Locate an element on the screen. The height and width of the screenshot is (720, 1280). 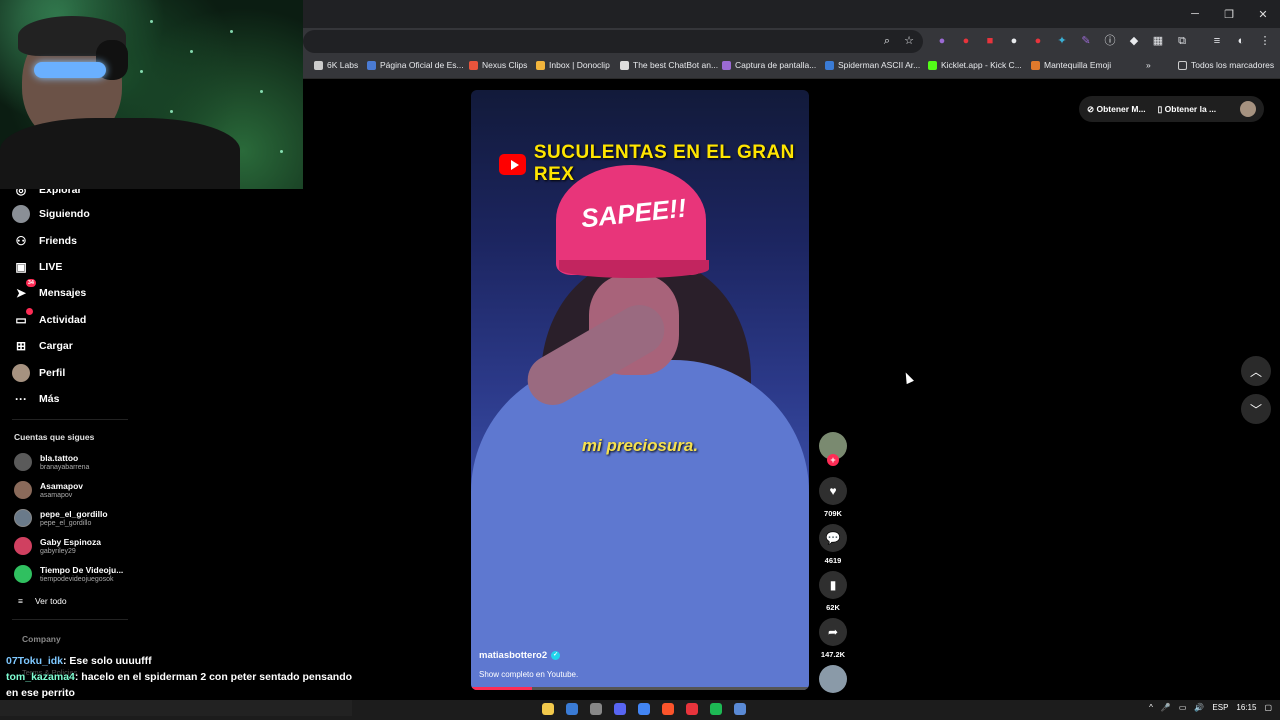
extension-icon: ✎ is located at coordinates (1086, 41).